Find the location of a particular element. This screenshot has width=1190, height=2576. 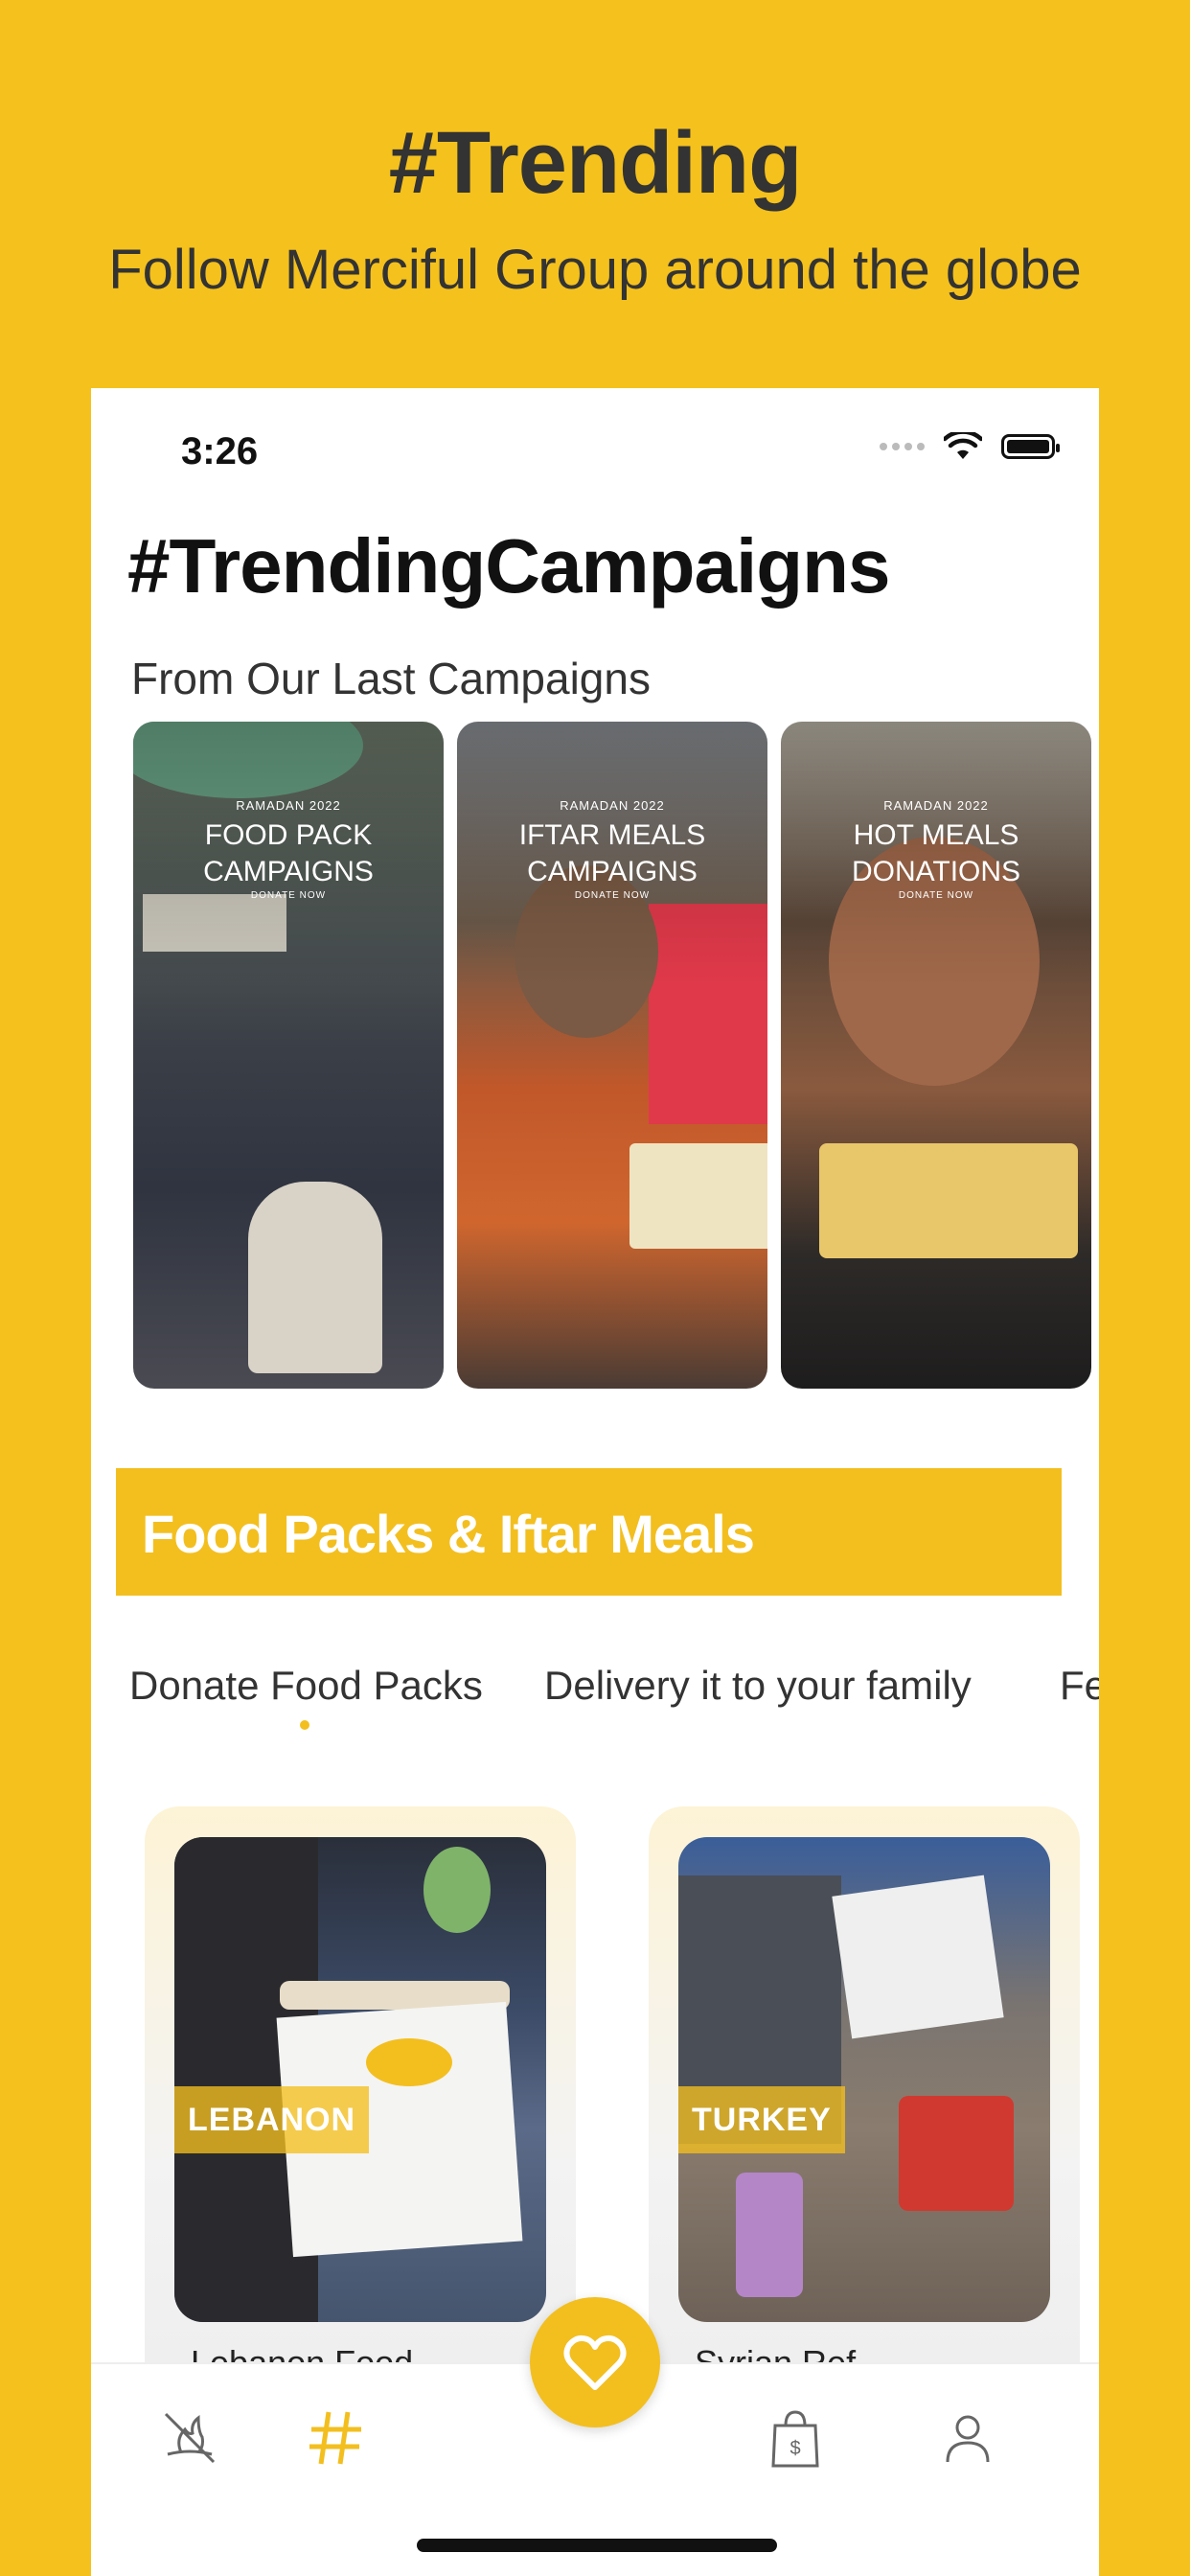

campaigns-icon is located at coordinates (190, 2438).